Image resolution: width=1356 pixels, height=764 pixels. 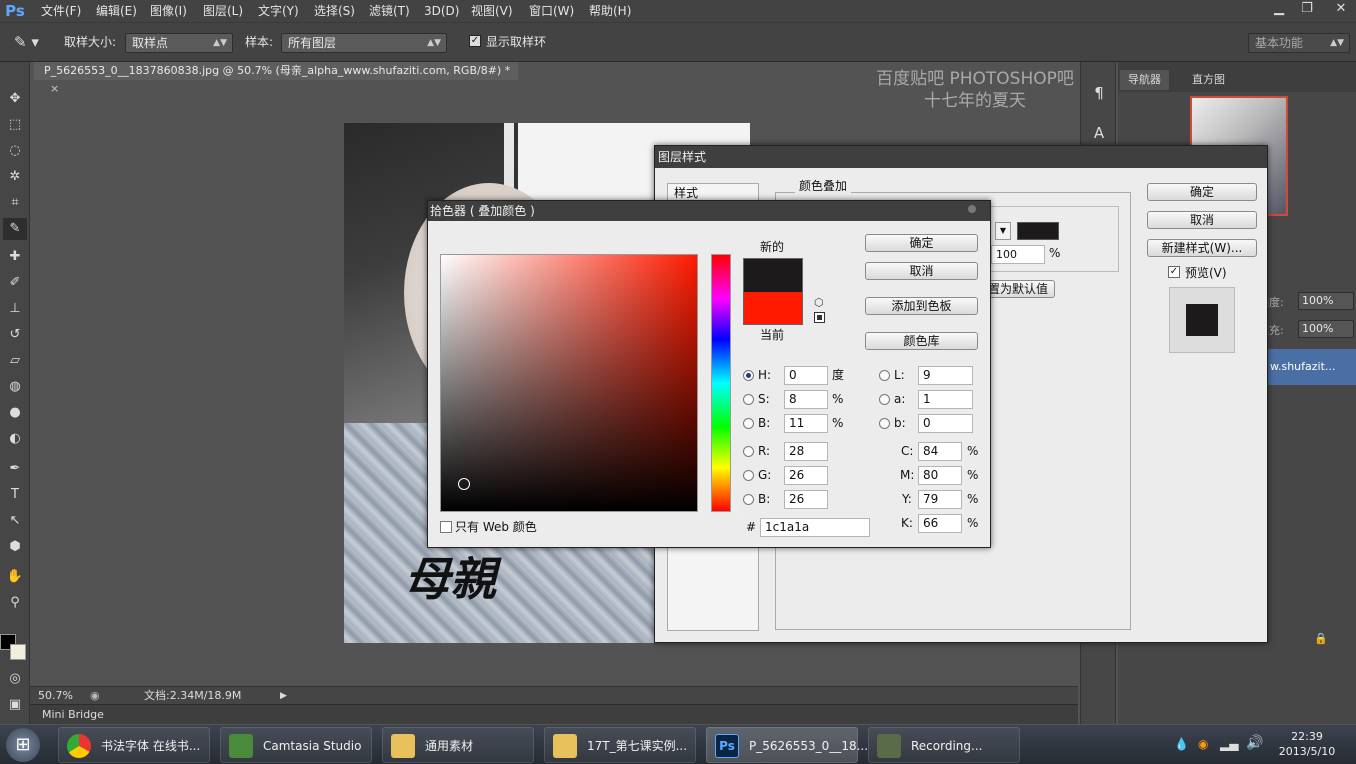 What do you see at coordinates (458, 745) in the screenshot?
I see `taskbar-folder-1: 通用素材` at bounding box center [458, 745].